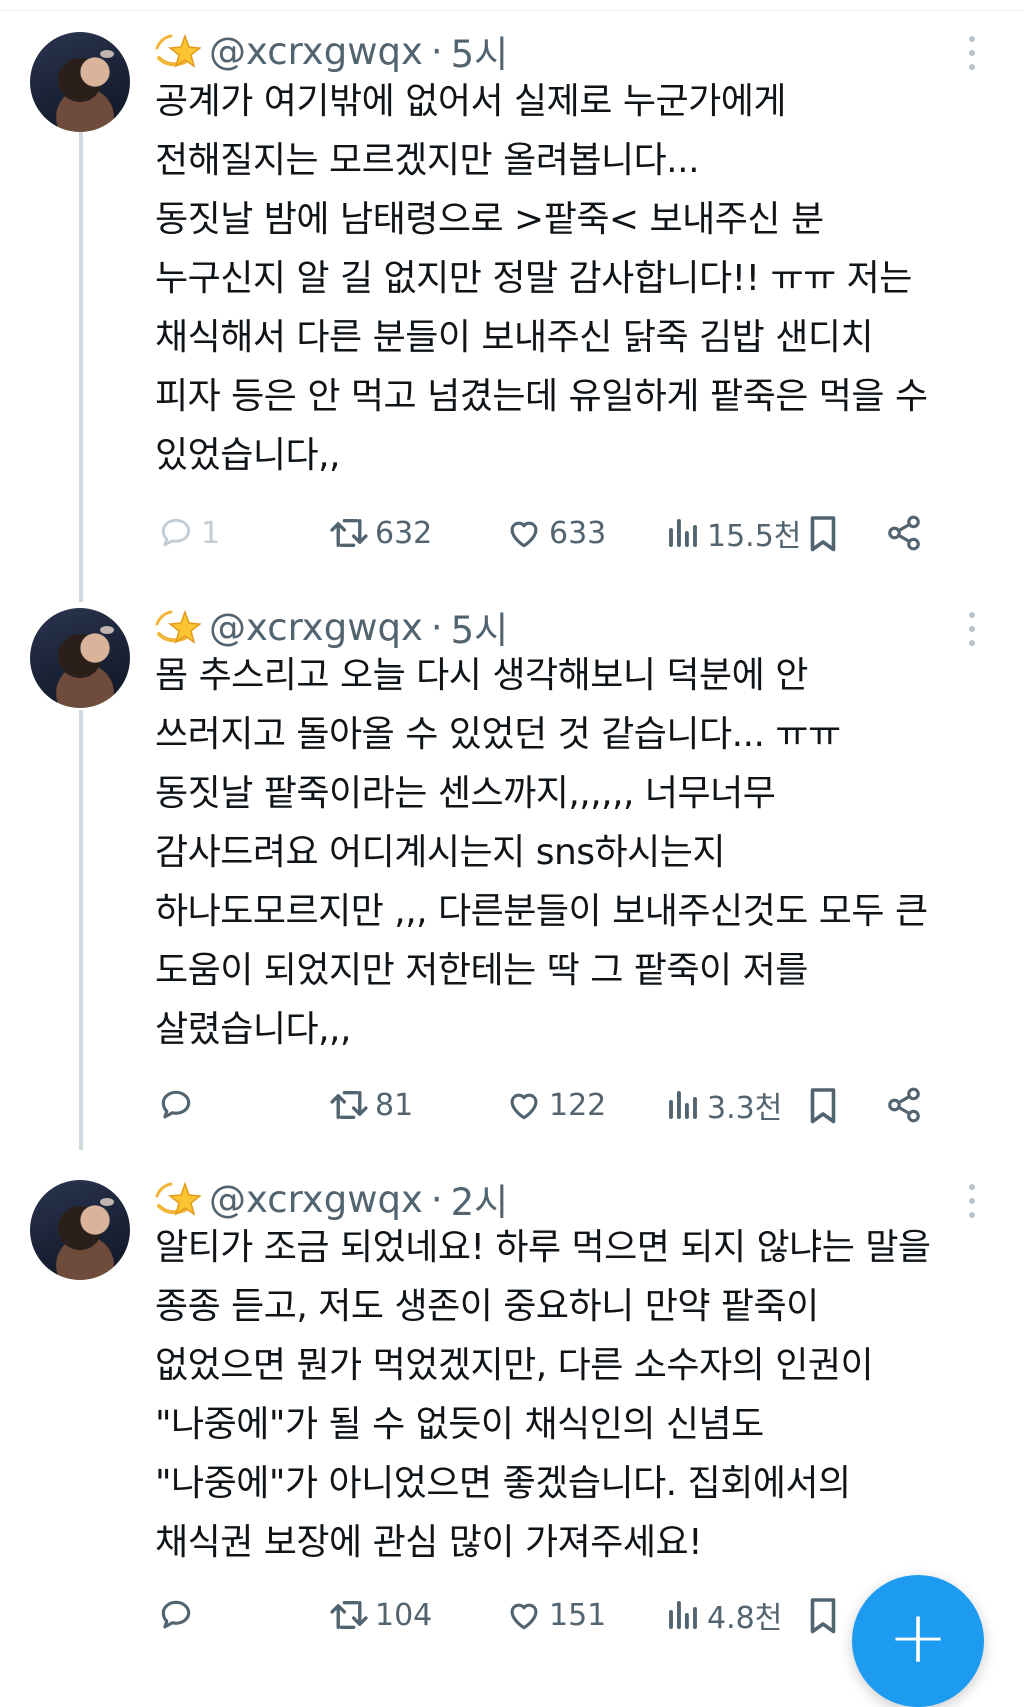 This screenshot has height=1707, width=1024. Describe the element at coordinates (211, 533) in the screenshot. I see `reply-count: 1` at that location.